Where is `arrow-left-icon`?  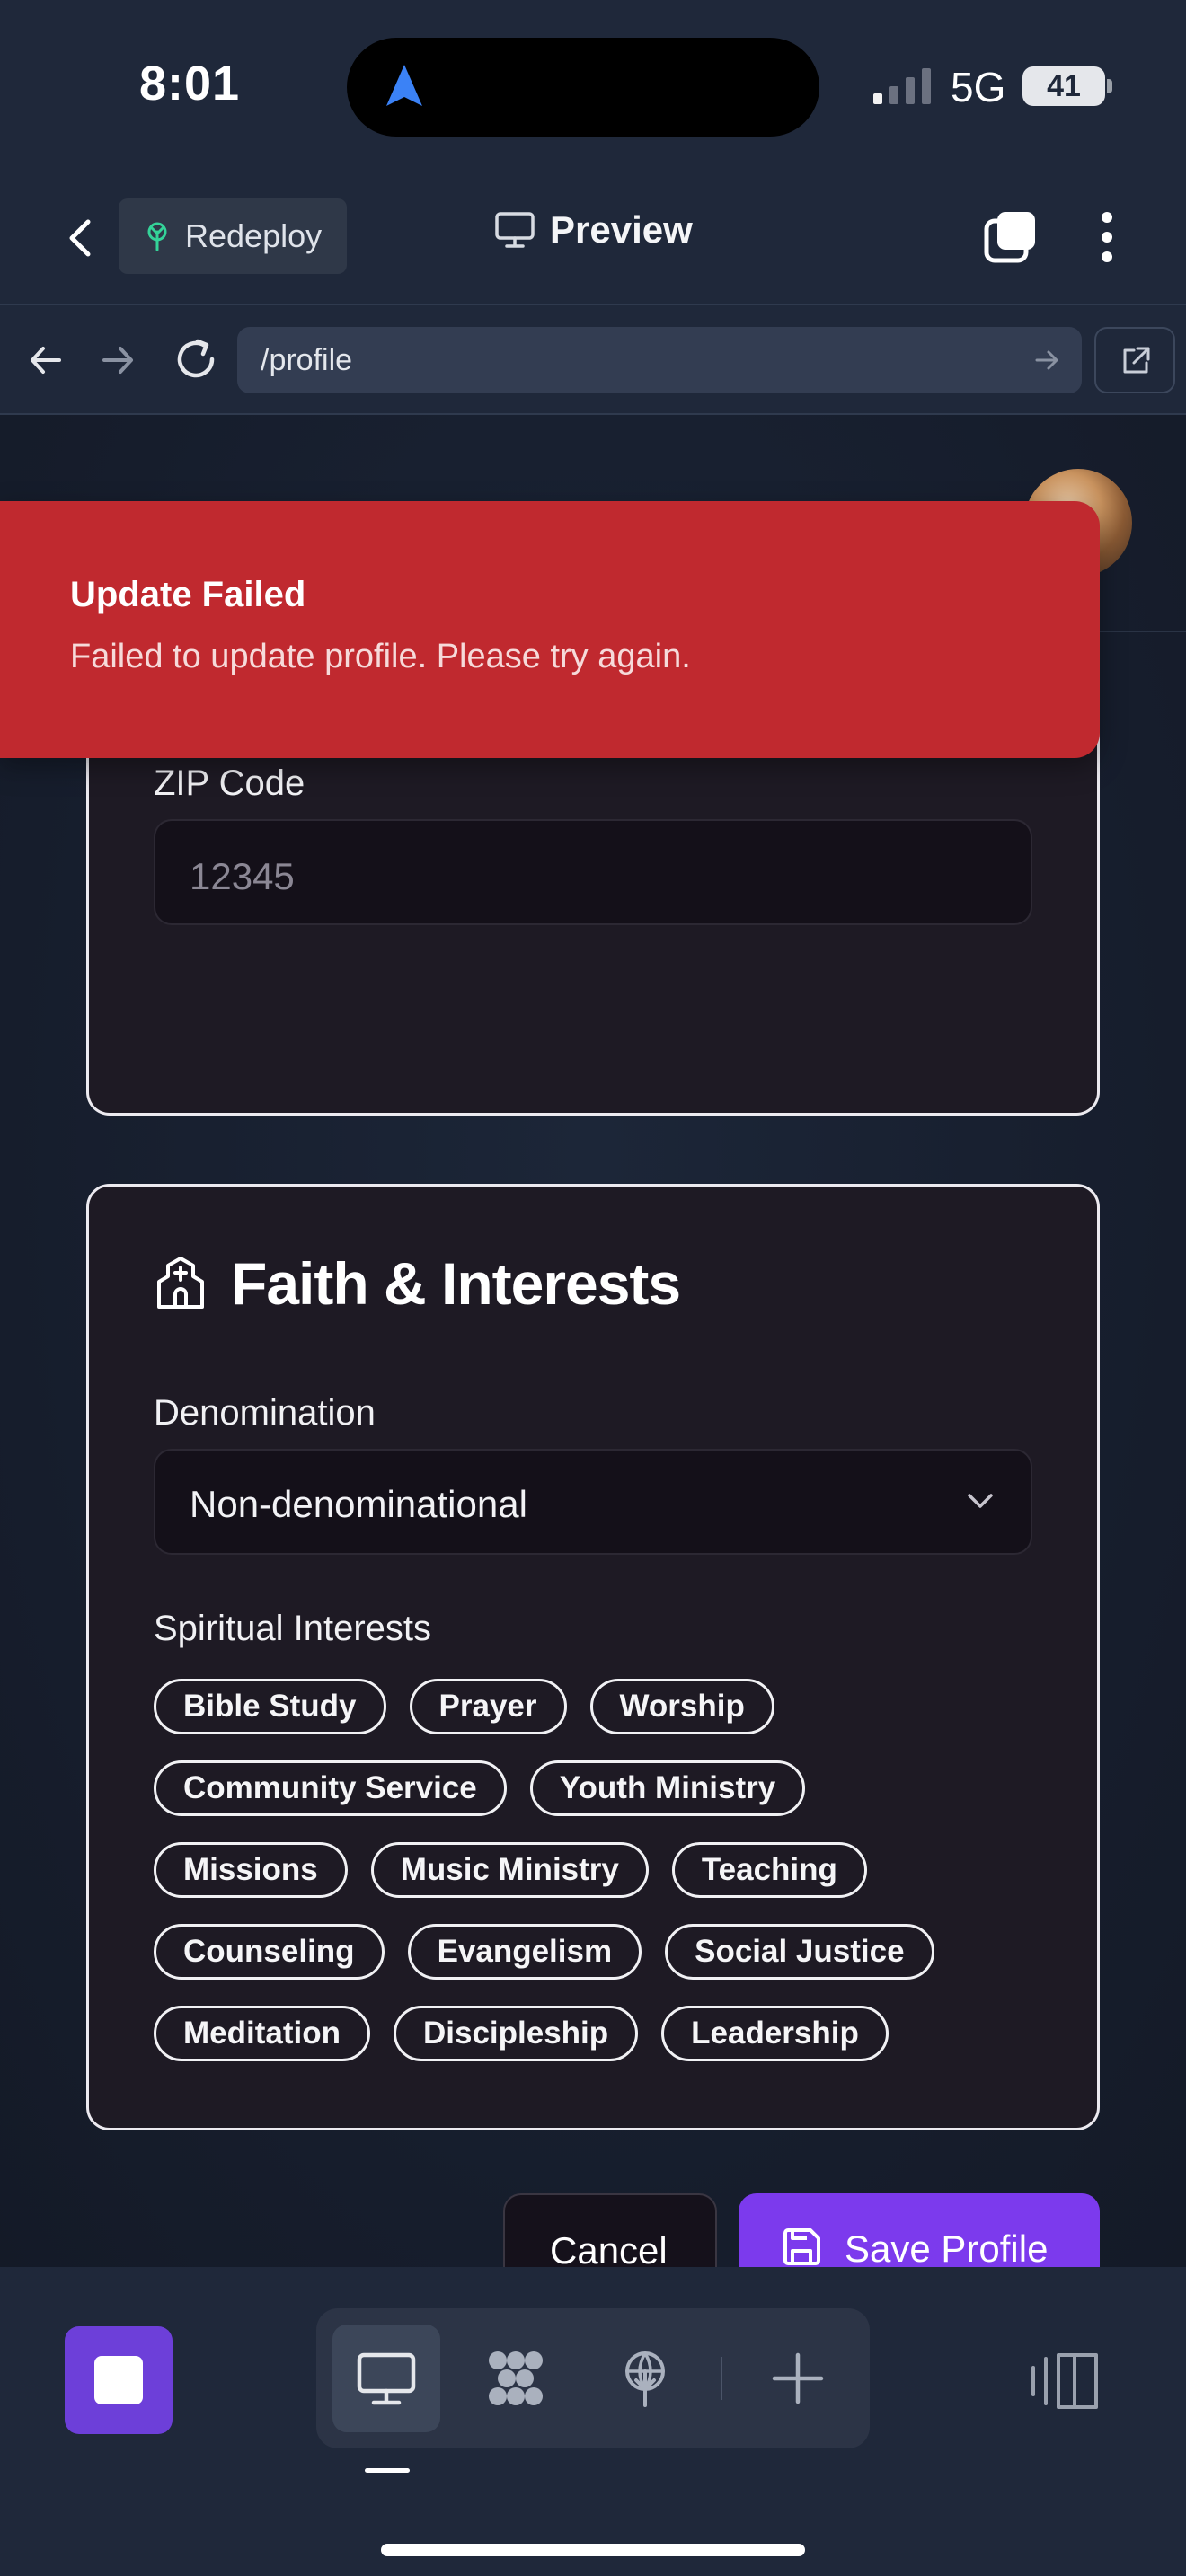
arrow-left-icon is located at coordinates (45, 360).